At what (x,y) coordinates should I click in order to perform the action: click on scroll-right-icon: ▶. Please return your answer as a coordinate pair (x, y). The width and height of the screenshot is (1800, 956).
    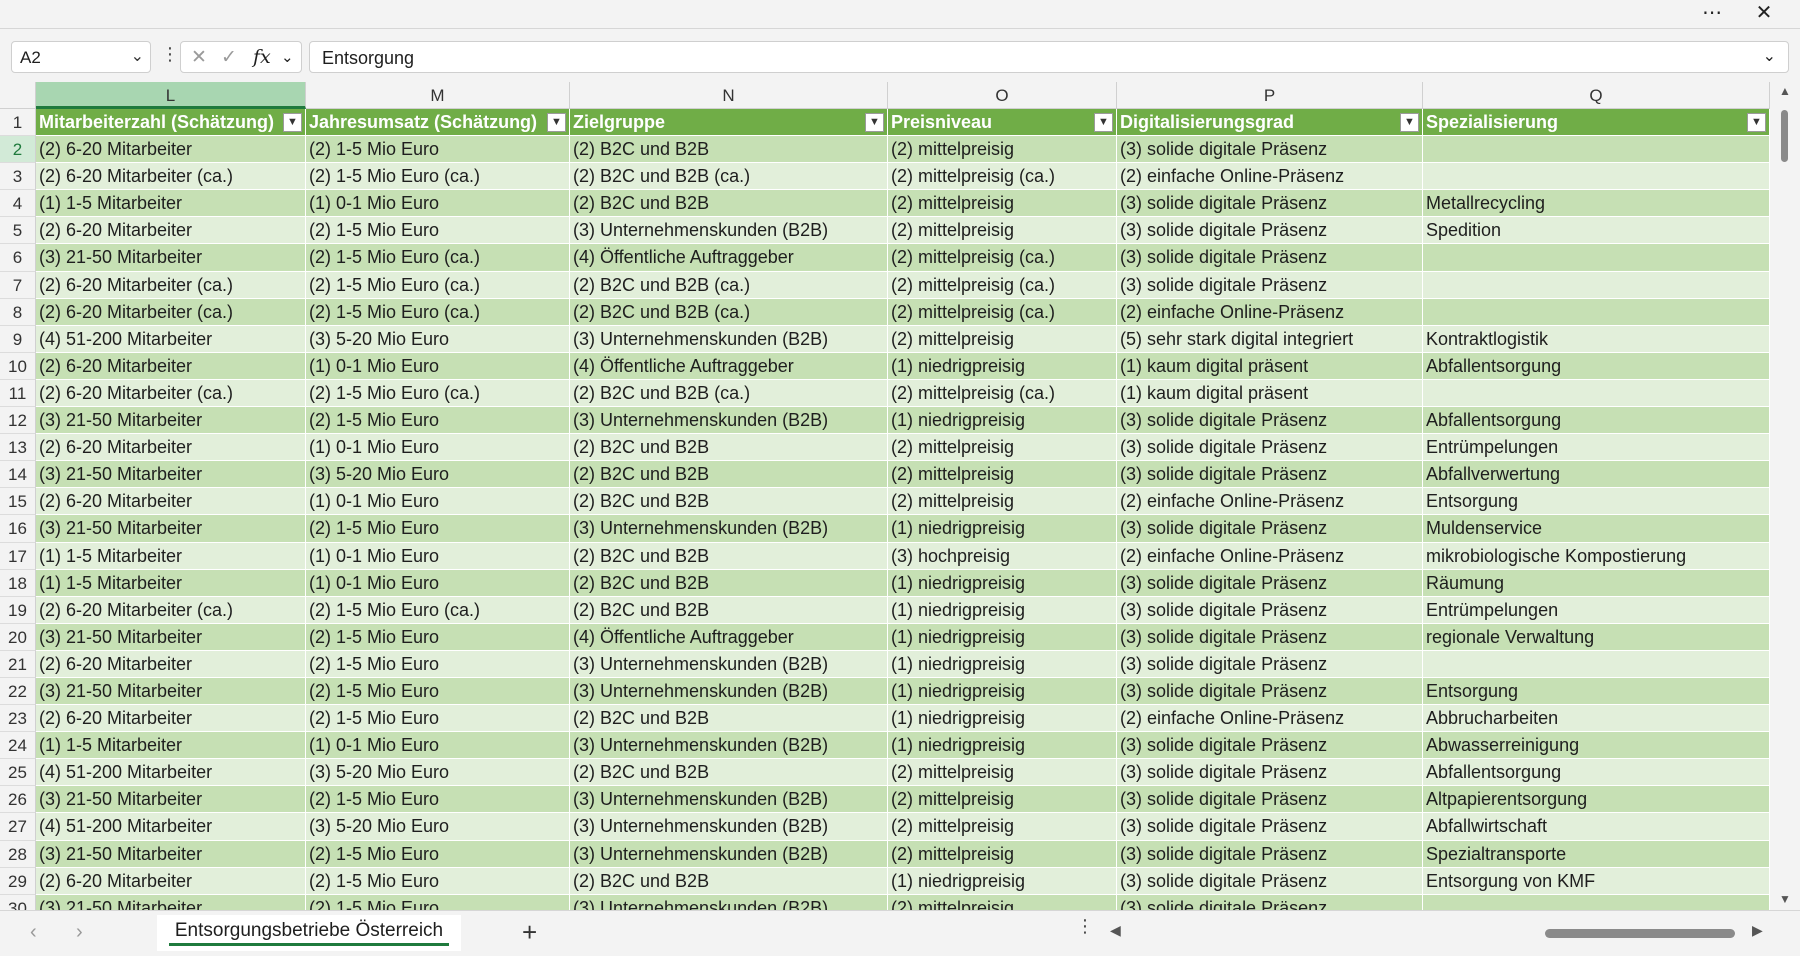
    Looking at the image, I should click on (1757, 930).